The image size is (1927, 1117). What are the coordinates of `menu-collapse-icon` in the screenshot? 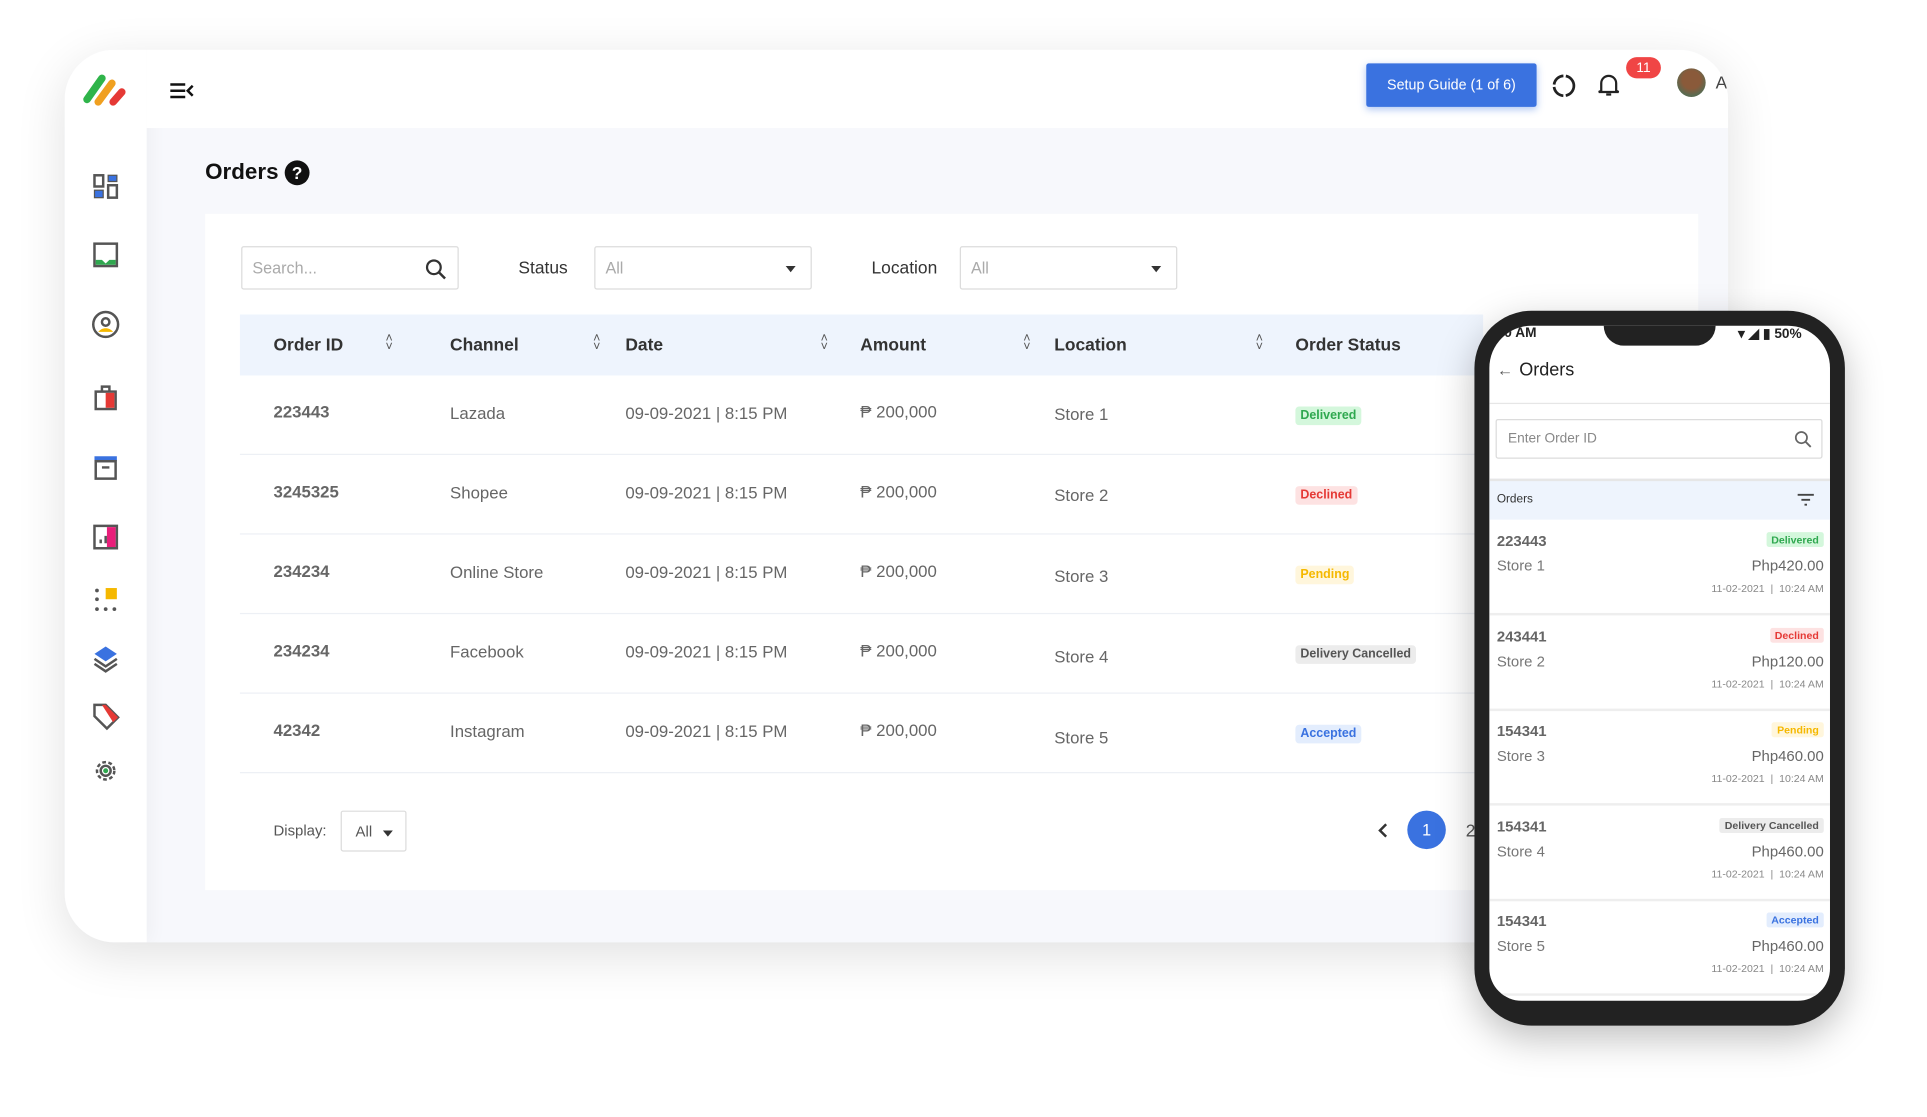 It's located at (181, 90).